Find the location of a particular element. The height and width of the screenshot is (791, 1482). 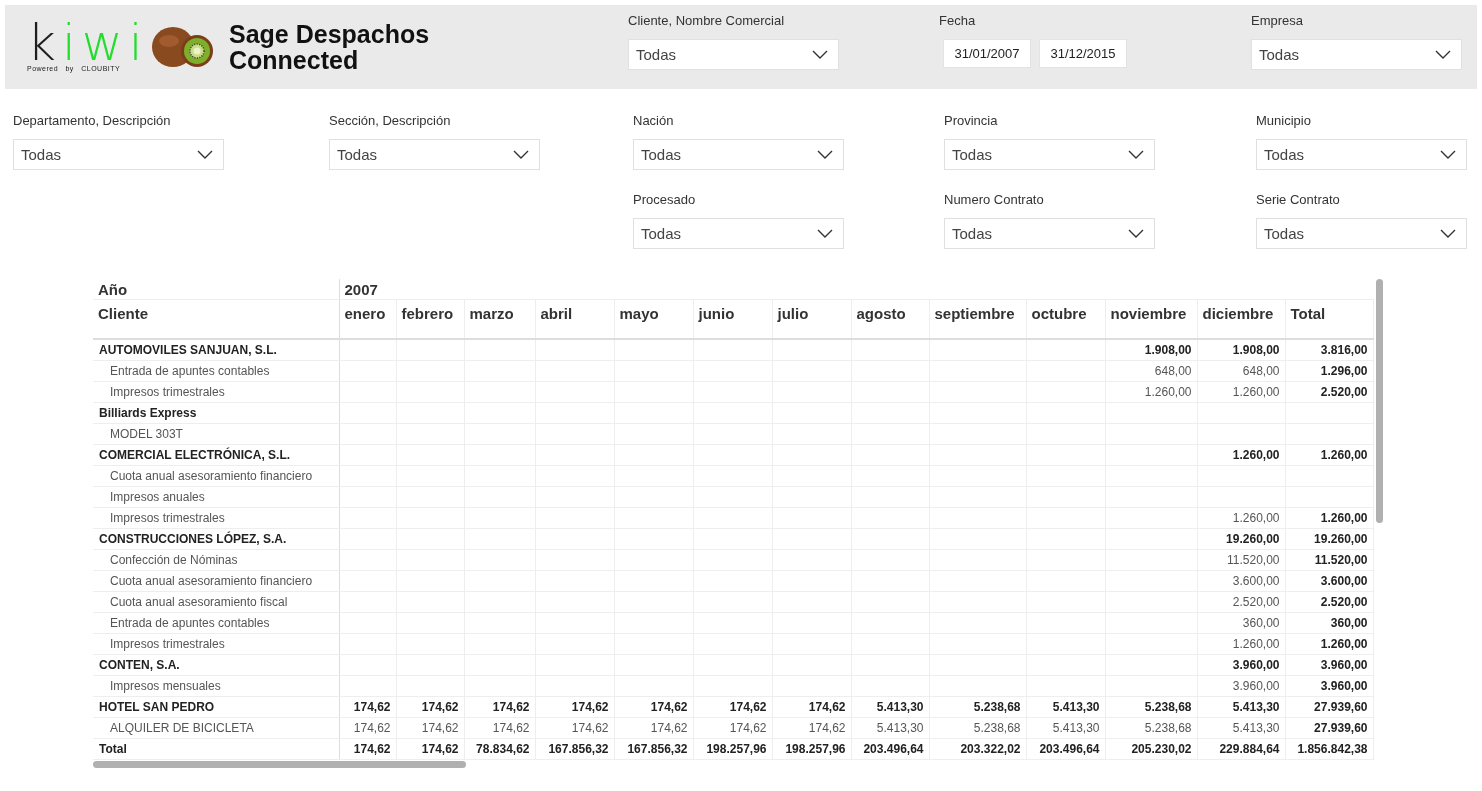

filter-label: Cliente, Nombre Comercial is located at coordinates (707, 21).